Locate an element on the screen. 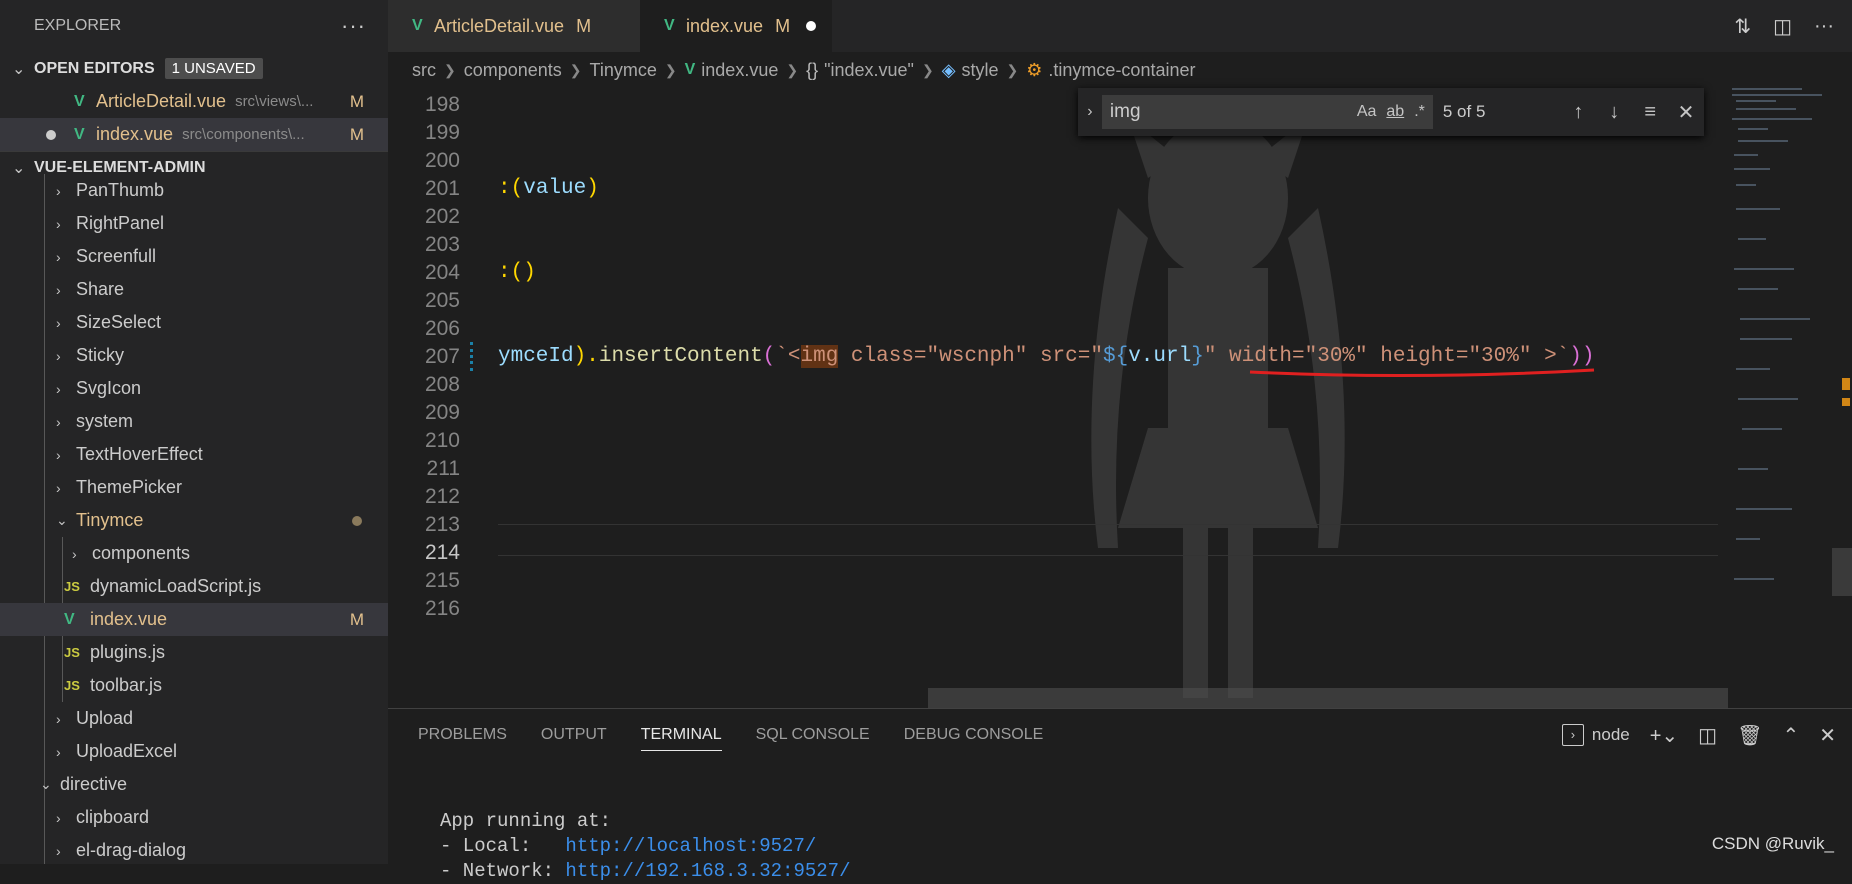 The height and width of the screenshot is (884, 1852). arrow-down-icon: ↓ is located at coordinates (1614, 112).